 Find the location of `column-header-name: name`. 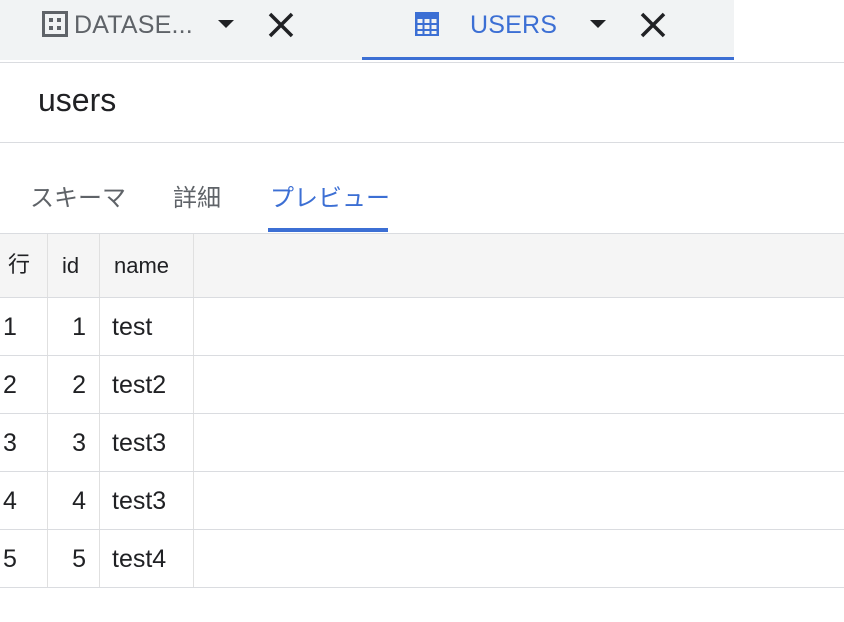

column-header-name: name is located at coordinates (142, 265).